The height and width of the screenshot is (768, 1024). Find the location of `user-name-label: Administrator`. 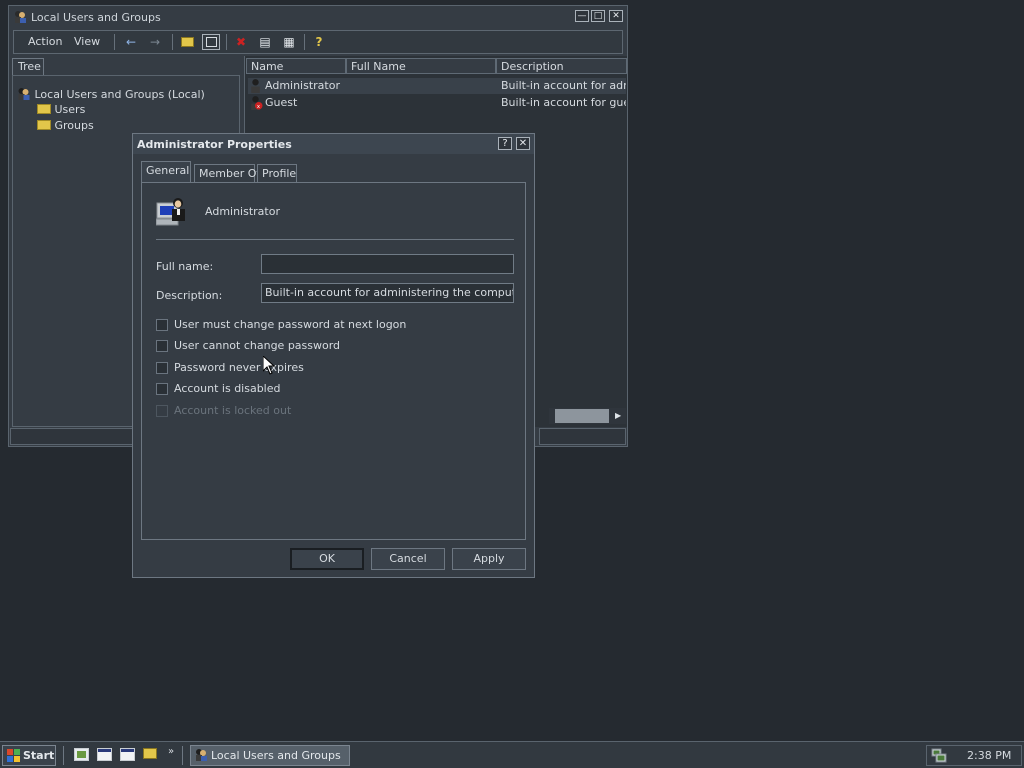

user-name-label: Administrator is located at coordinates (242, 211).